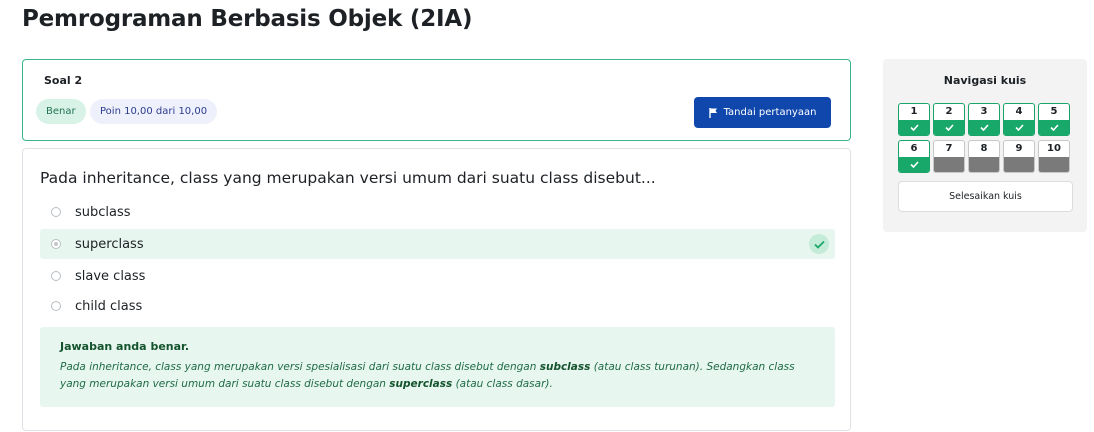  Describe the element at coordinates (421, 384) in the screenshot. I see `feedback-term: superclass` at that location.